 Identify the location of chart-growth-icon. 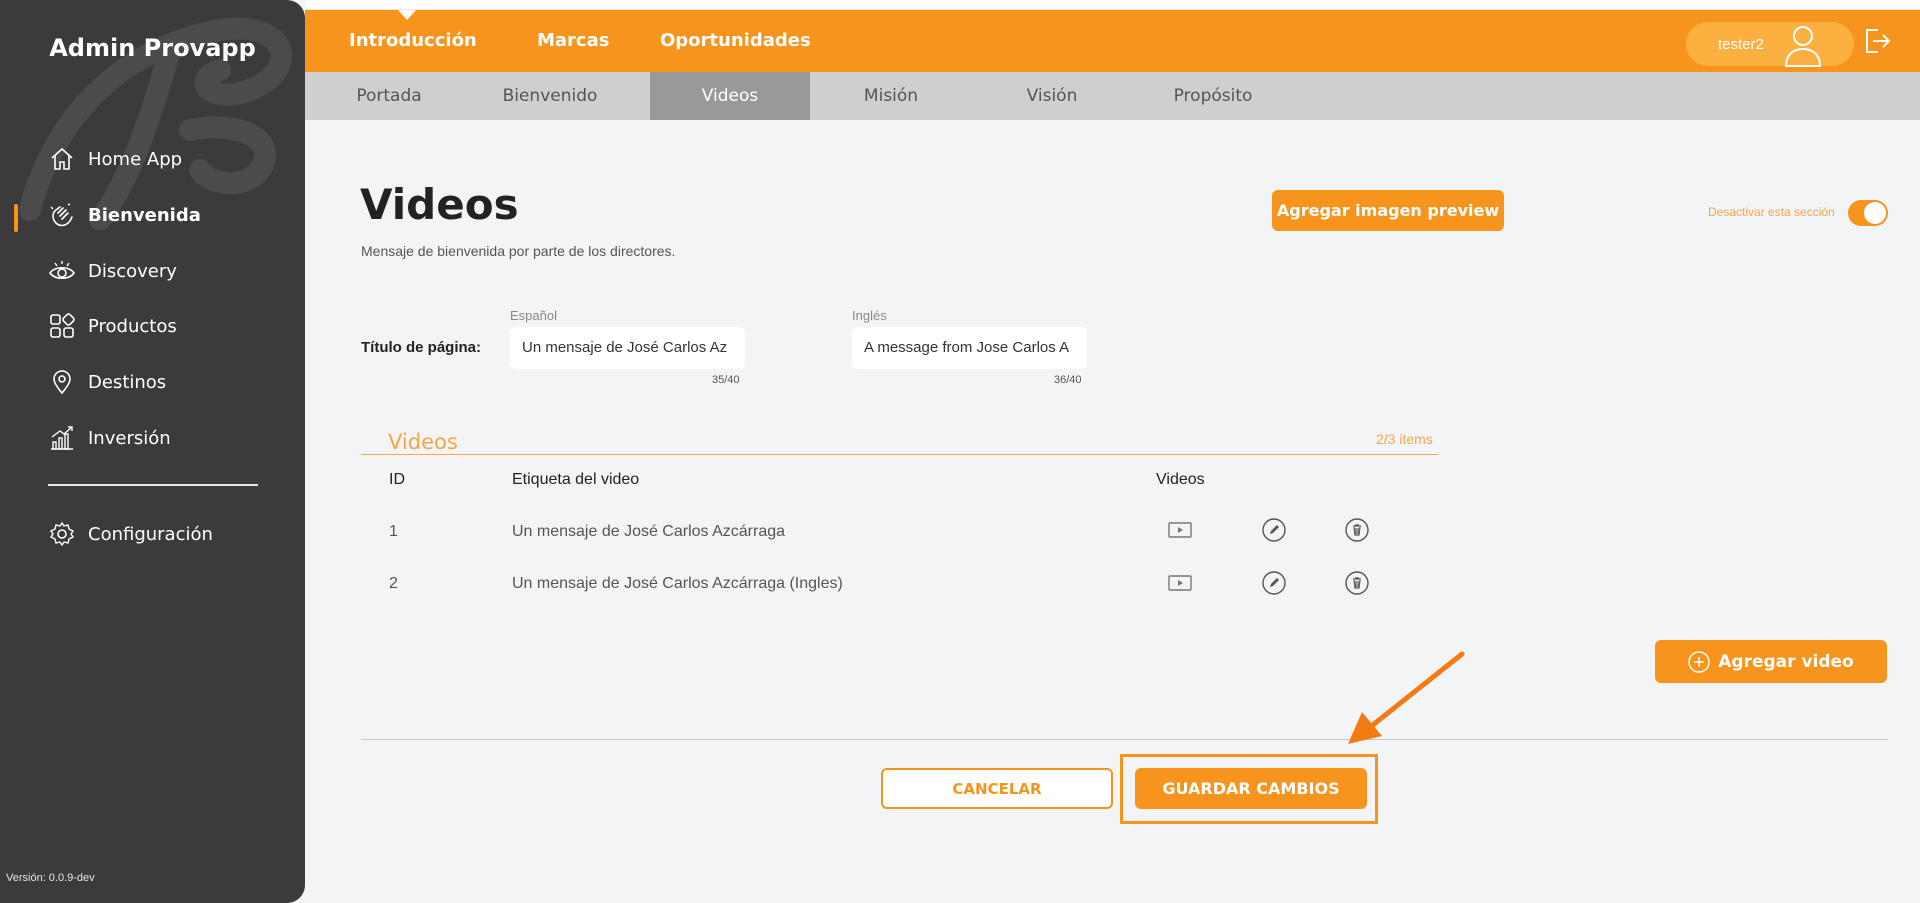
(62, 438).